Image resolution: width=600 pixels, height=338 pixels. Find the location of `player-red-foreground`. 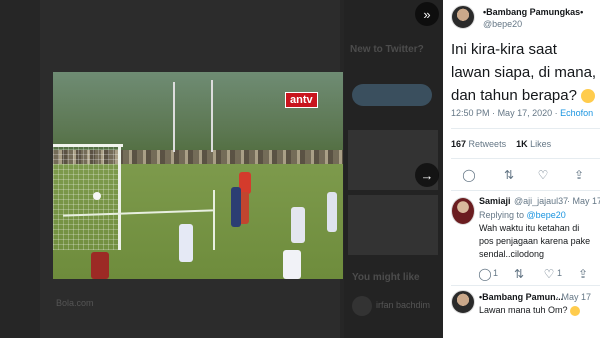

player-red-foreground is located at coordinates (100, 265).